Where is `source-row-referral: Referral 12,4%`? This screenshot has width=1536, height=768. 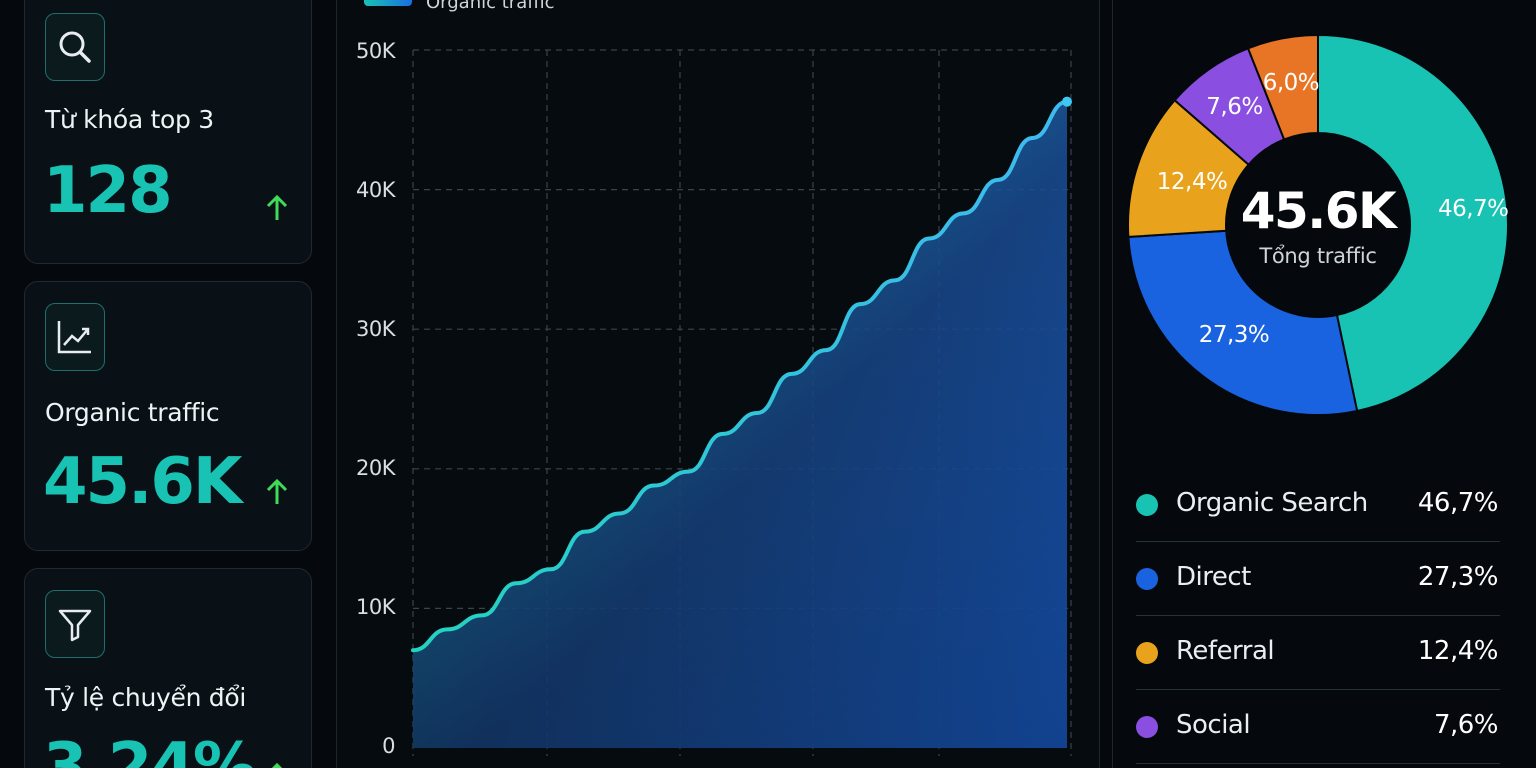 source-row-referral: Referral 12,4% is located at coordinates (1318, 653).